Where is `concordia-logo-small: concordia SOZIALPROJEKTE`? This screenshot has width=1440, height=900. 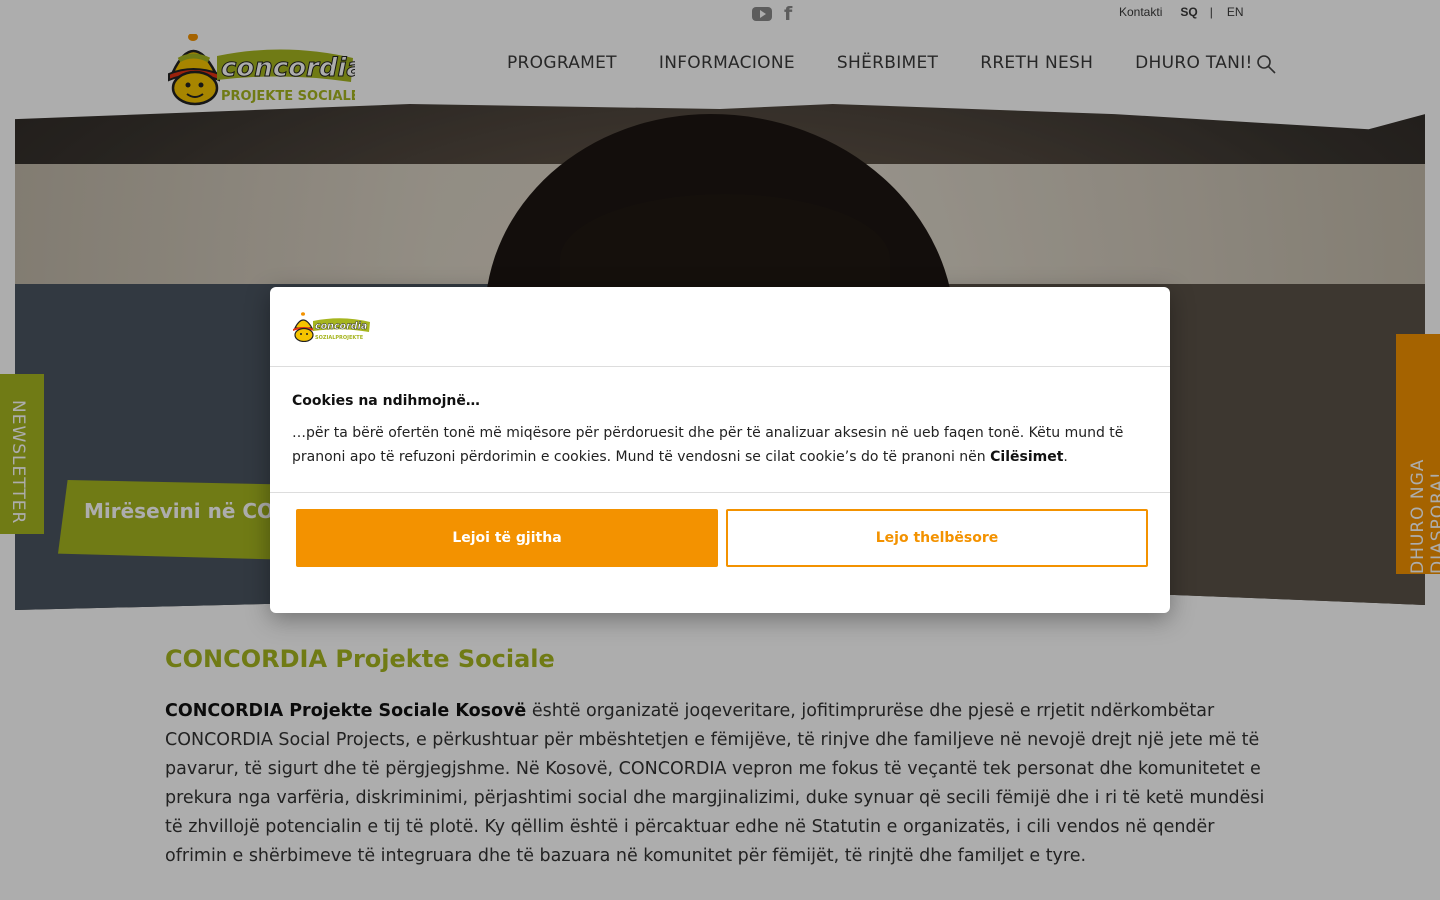 concordia-logo-small: concordia SOZIALPROJEKTE is located at coordinates (331, 327).